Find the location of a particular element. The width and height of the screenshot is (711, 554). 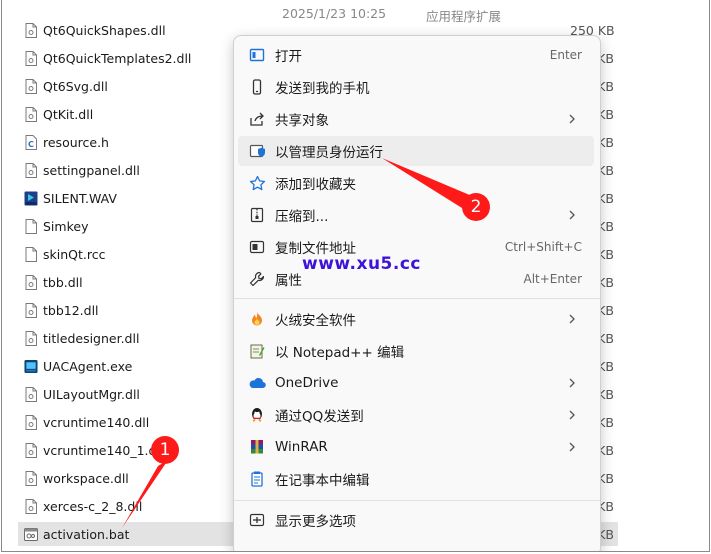

file-name: workspace.dll is located at coordinates (86, 478).